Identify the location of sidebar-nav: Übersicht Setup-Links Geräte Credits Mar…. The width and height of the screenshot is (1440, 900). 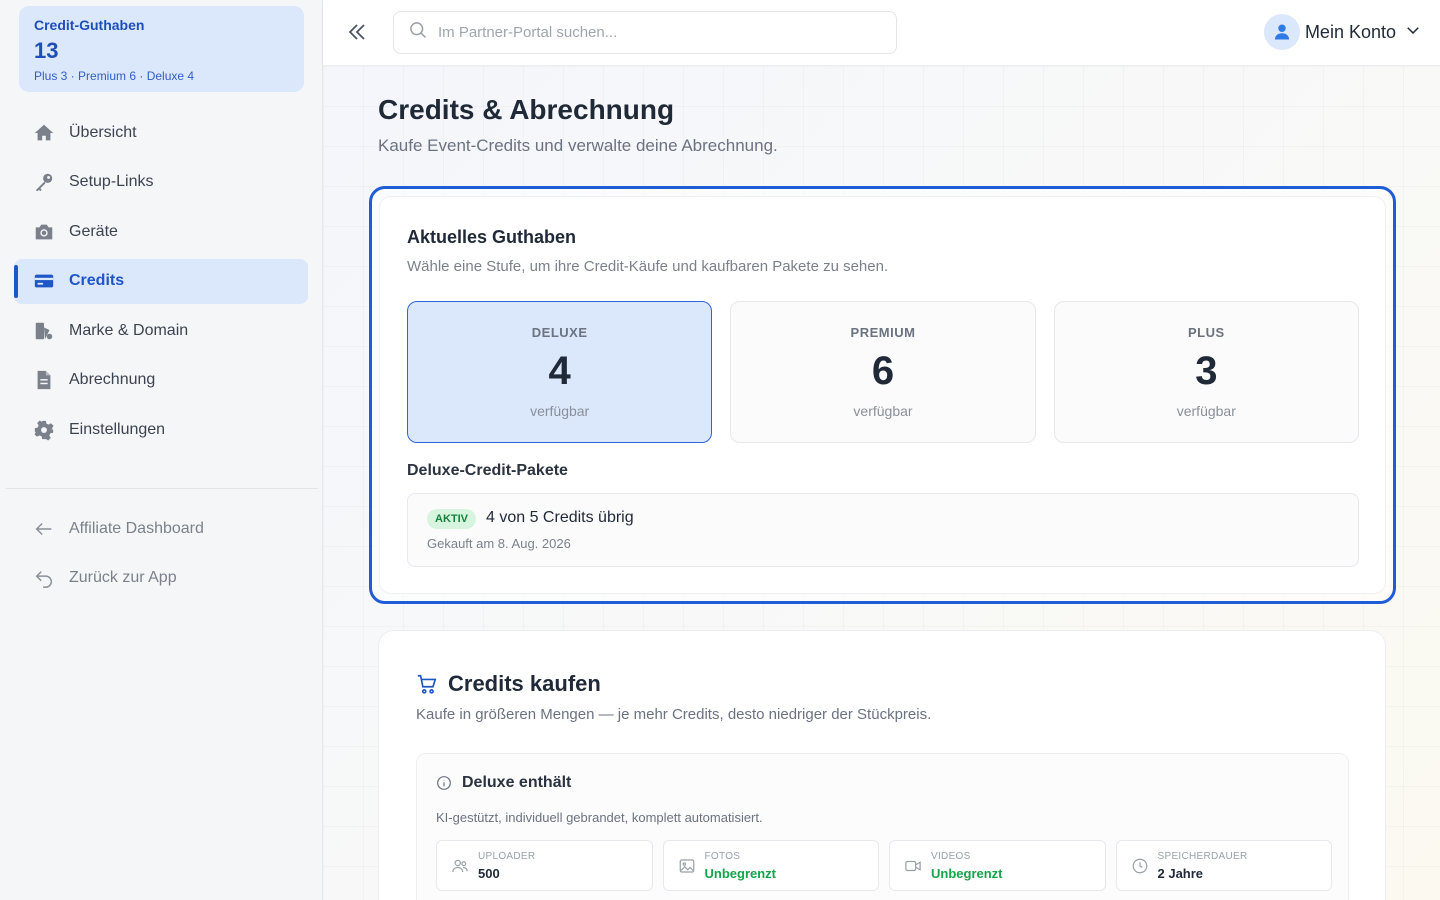
(161, 283).